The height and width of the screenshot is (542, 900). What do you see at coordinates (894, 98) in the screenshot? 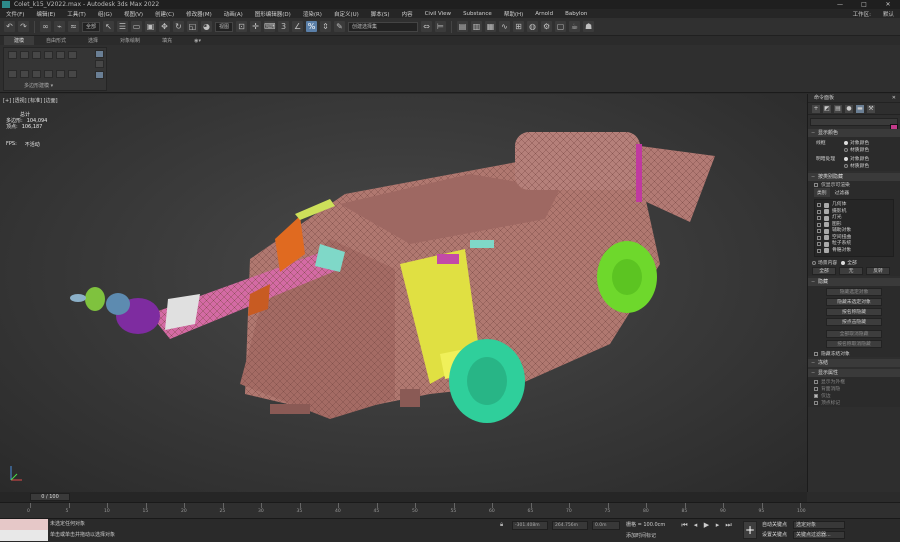
I see `close-icon: ✕` at bounding box center [894, 98].